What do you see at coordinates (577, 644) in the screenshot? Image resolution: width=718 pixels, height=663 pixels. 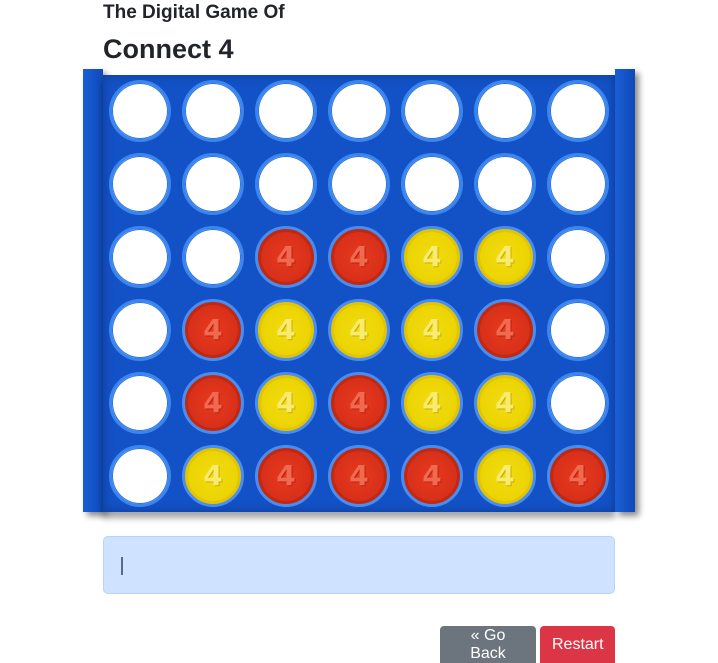 I see `restart-button: Restart` at bounding box center [577, 644].